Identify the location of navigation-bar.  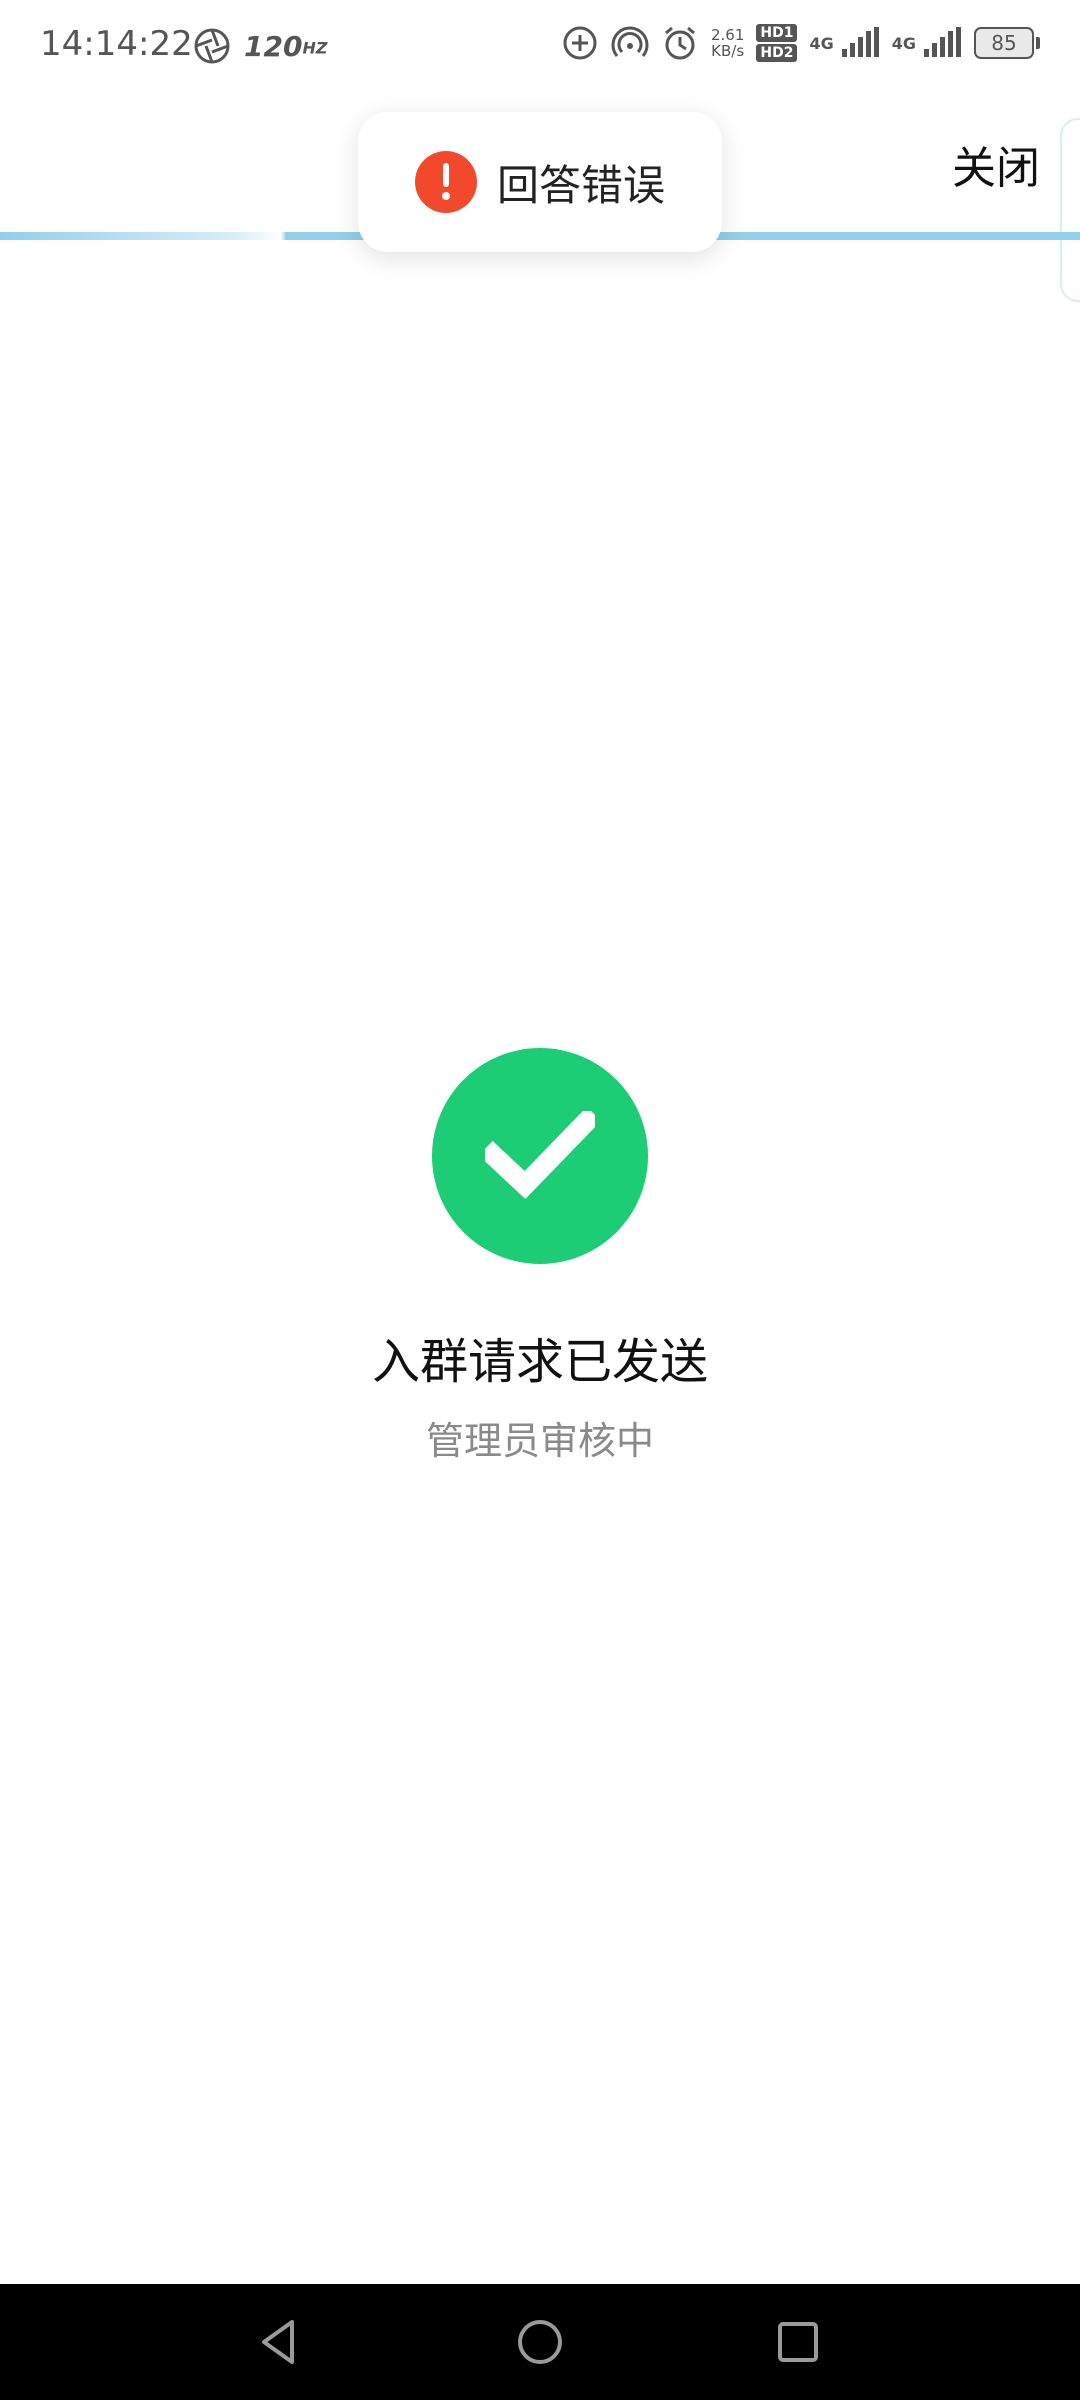
(540, 2342).